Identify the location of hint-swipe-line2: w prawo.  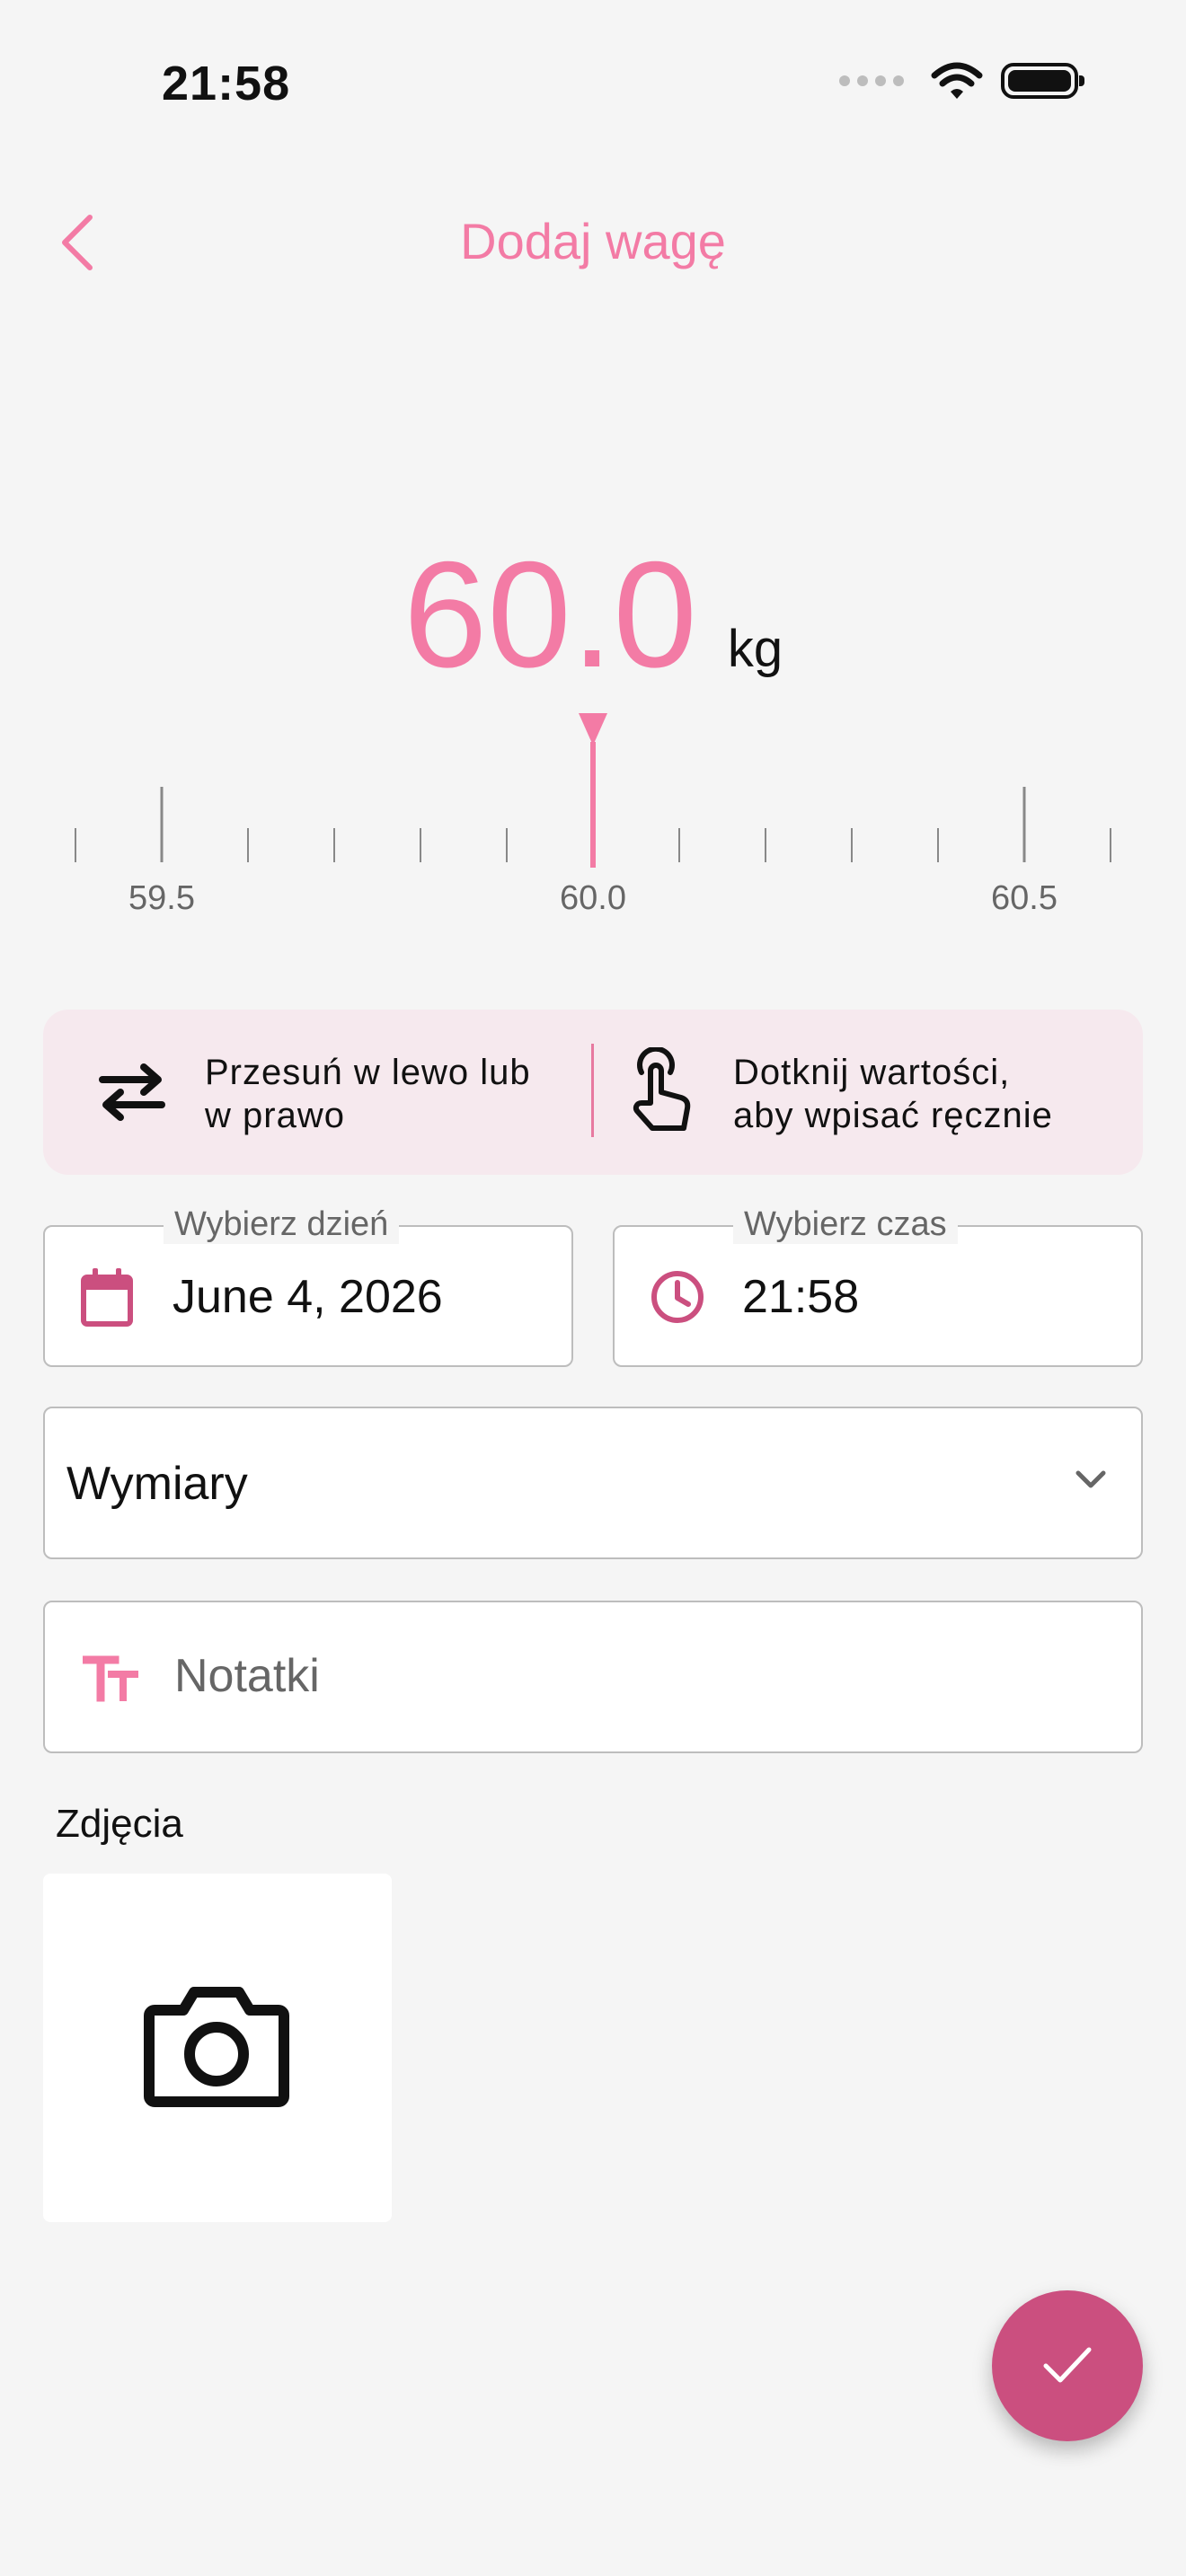
(275, 1115).